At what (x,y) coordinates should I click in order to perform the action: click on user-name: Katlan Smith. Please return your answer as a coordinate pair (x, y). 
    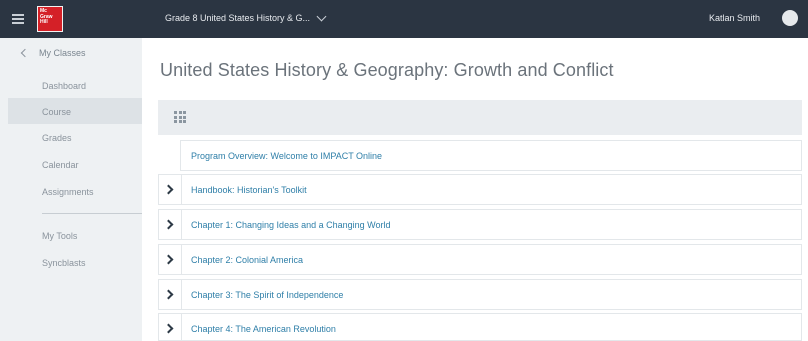
    Looking at the image, I should click on (734, 18).